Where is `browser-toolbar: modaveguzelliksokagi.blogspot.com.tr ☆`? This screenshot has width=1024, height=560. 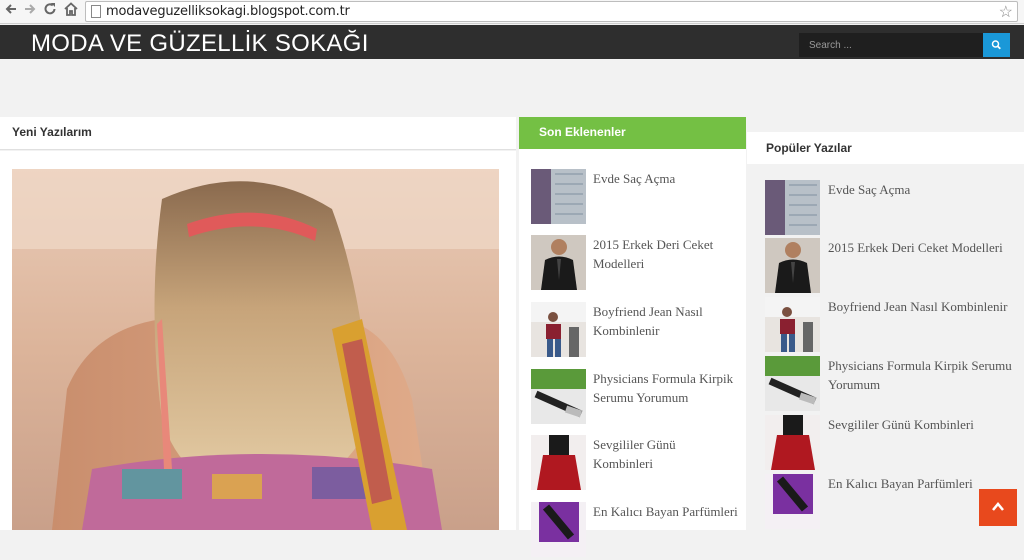
browser-toolbar: modaveguzelliksokagi.blogspot.com.tr ☆ is located at coordinates (512, 12).